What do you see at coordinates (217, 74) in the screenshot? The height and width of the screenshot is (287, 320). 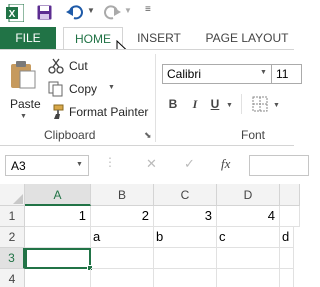 I see `font-name-combobox: Calibri ▼` at bounding box center [217, 74].